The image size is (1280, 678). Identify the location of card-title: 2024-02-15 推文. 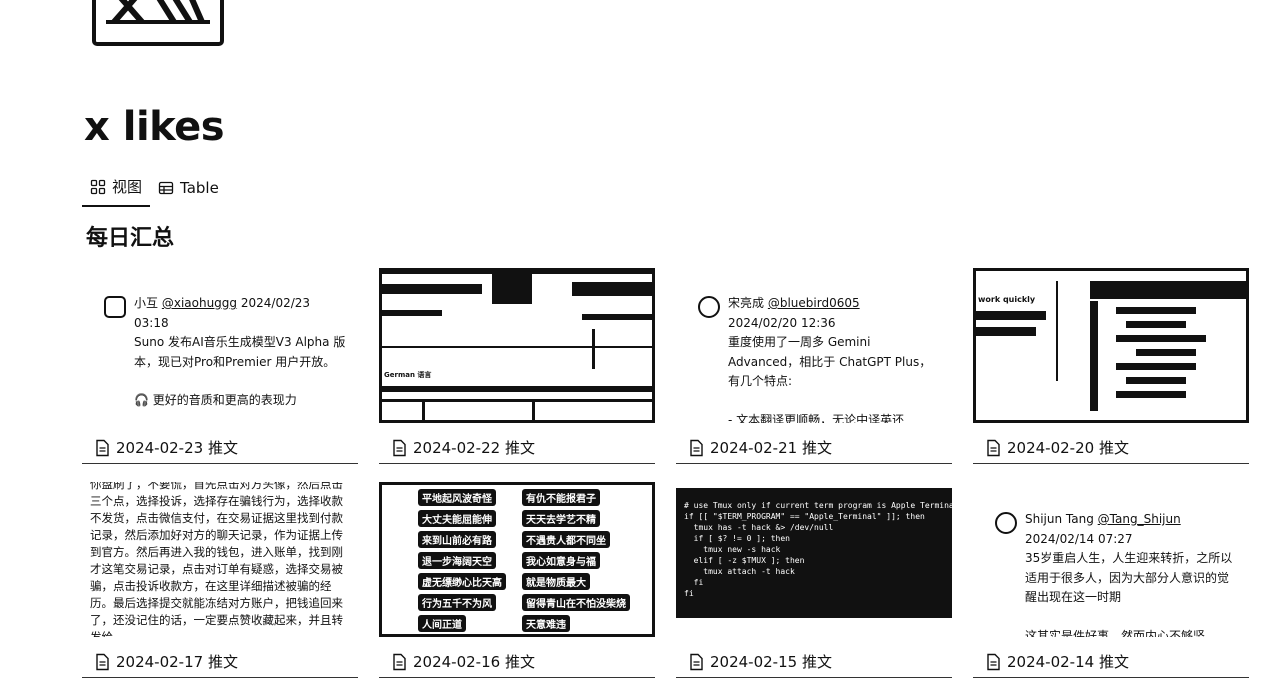
(814, 662).